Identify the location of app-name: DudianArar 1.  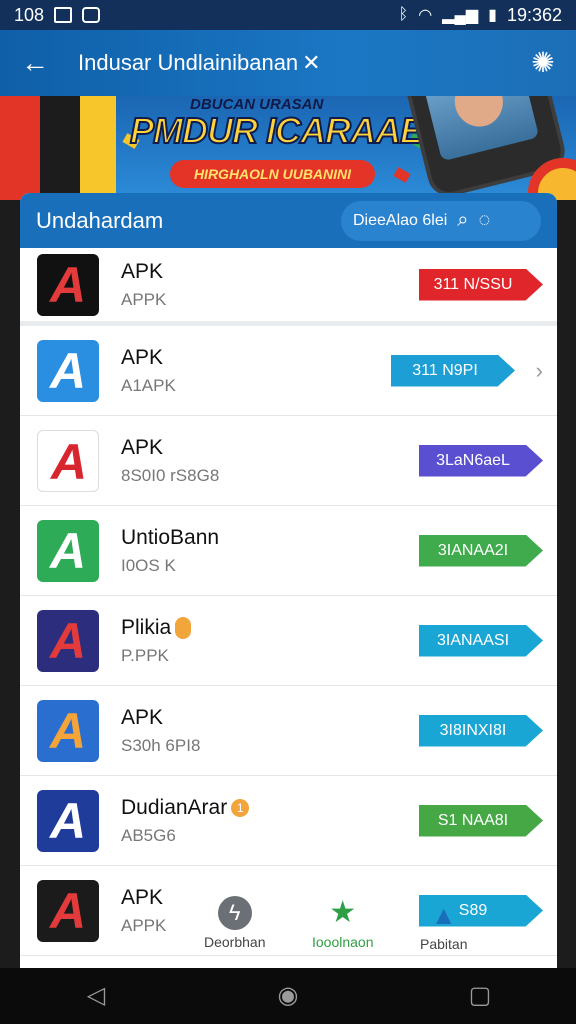
(185, 807).